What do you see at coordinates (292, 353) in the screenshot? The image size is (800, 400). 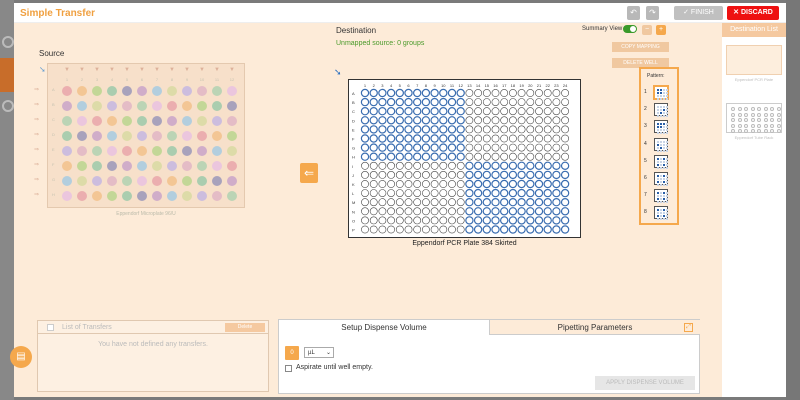 I see `volume-input: 0` at bounding box center [292, 353].